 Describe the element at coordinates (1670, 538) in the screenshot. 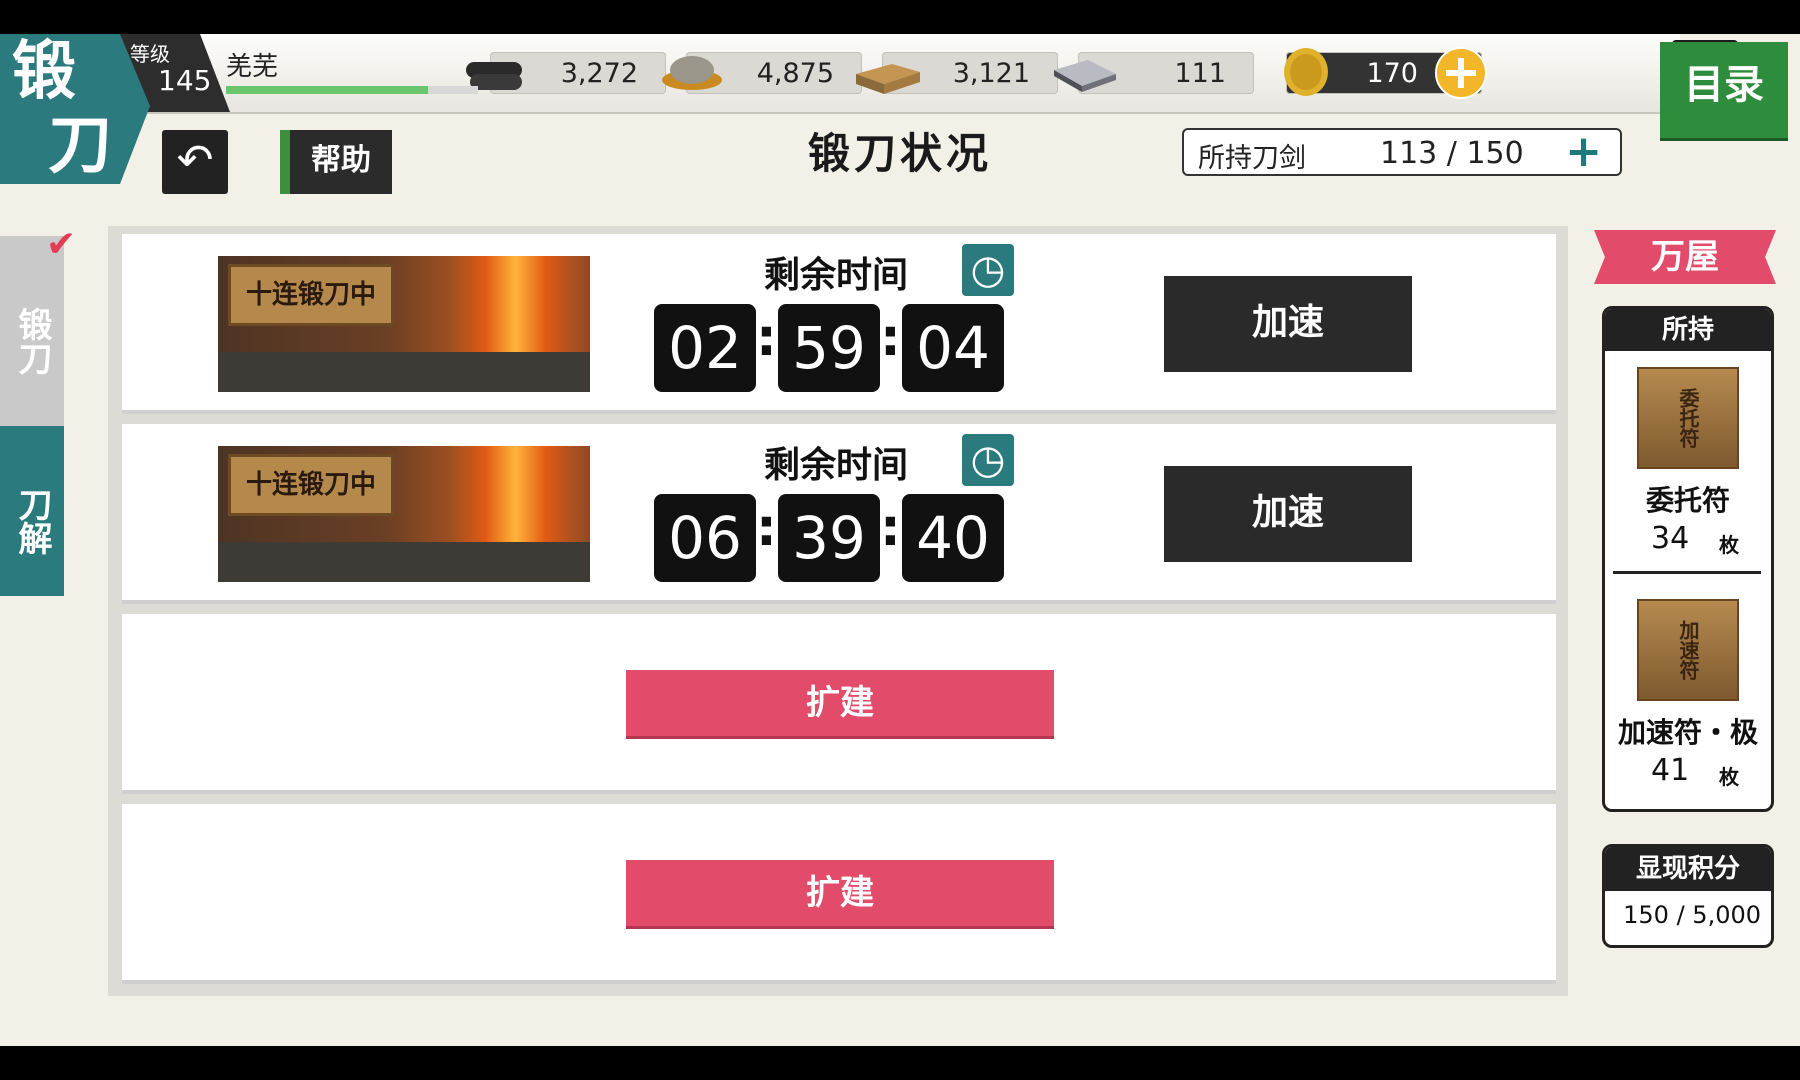

I see `item-count: 34` at that location.